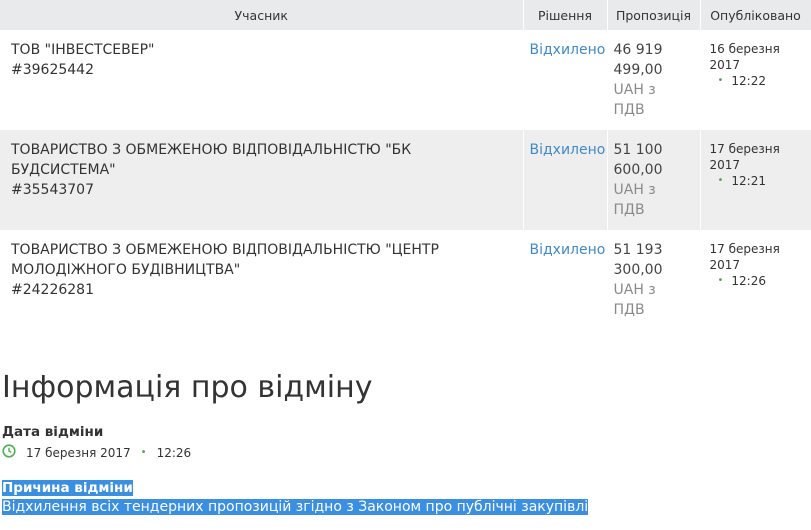 The image size is (811, 530). What do you see at coordinates (748, 181) in the screenshot?
I see `published-time: 12:21` at bounding box center [748, 181].